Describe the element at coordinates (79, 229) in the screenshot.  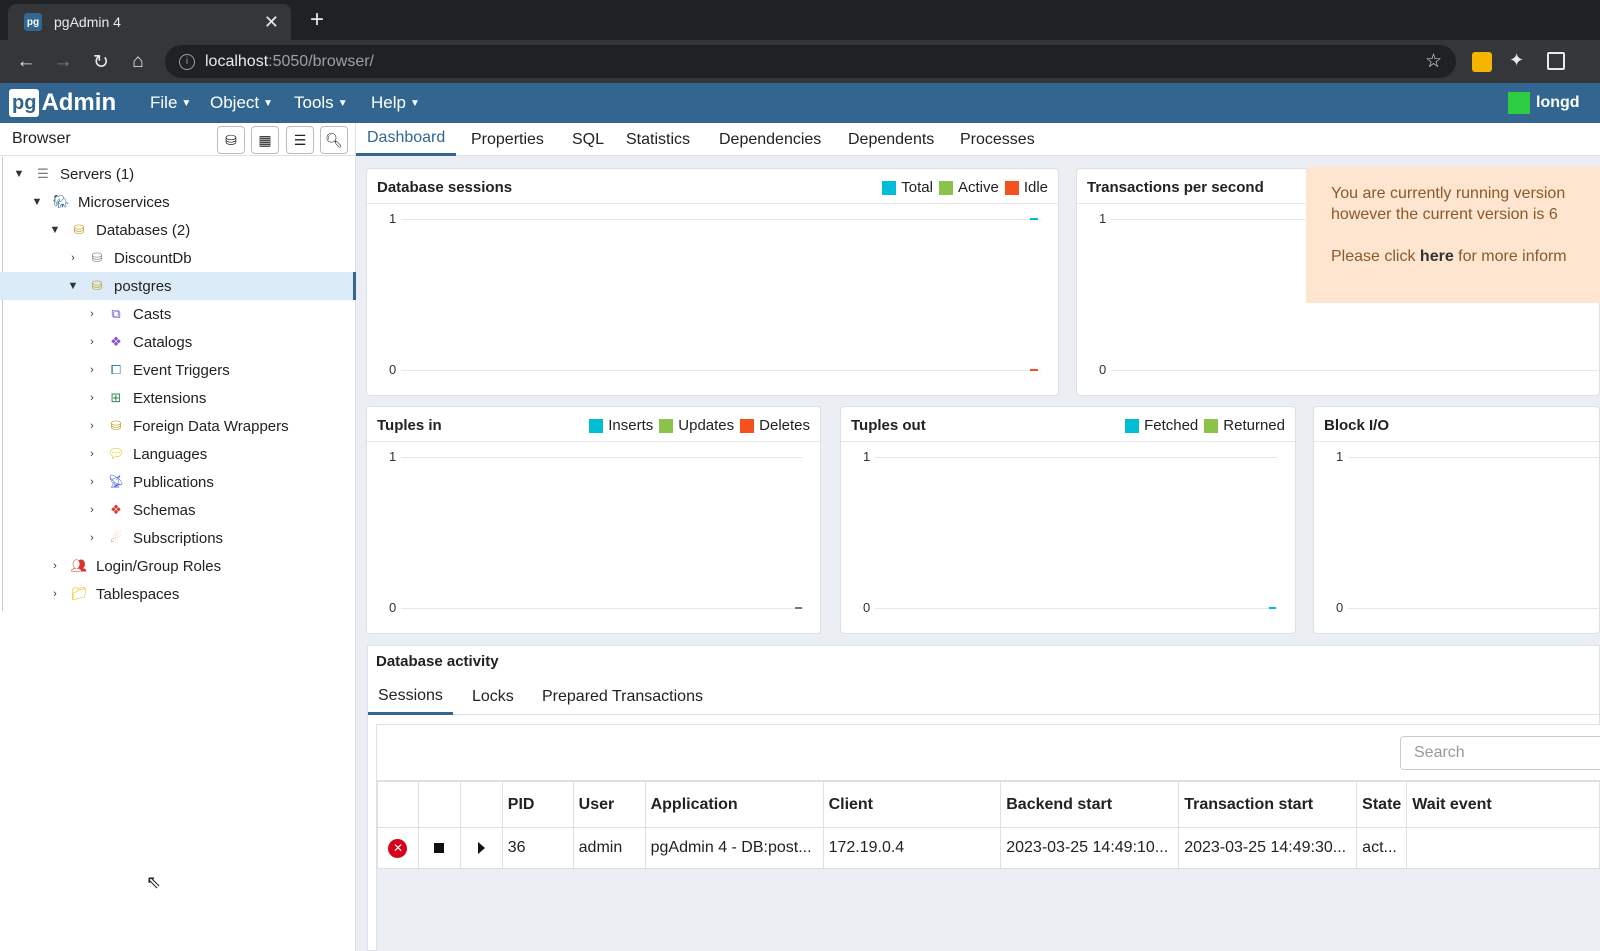
I see `databases-icon: ⛁` at that location.